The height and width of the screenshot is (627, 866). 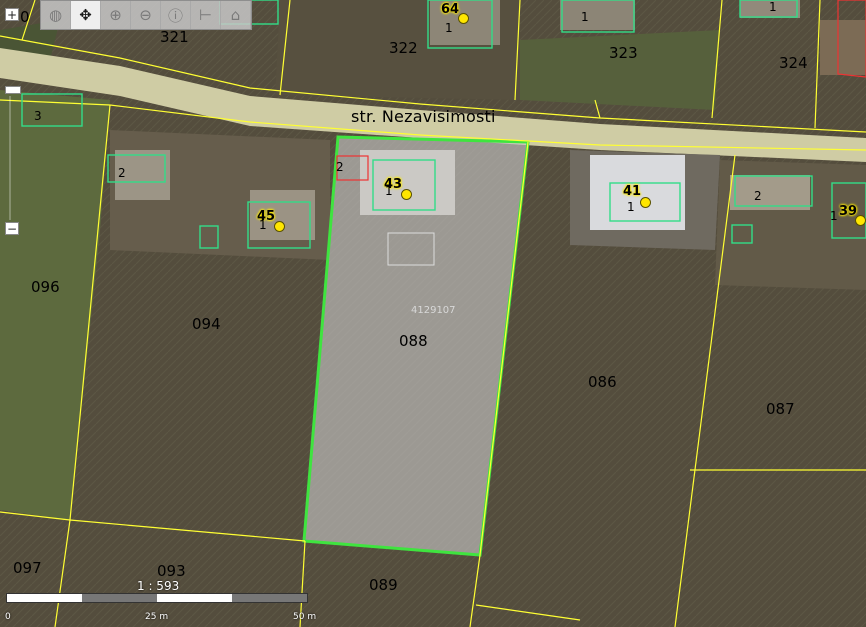 I want to click on parcel-label: 094, so click(x=206, y=324).